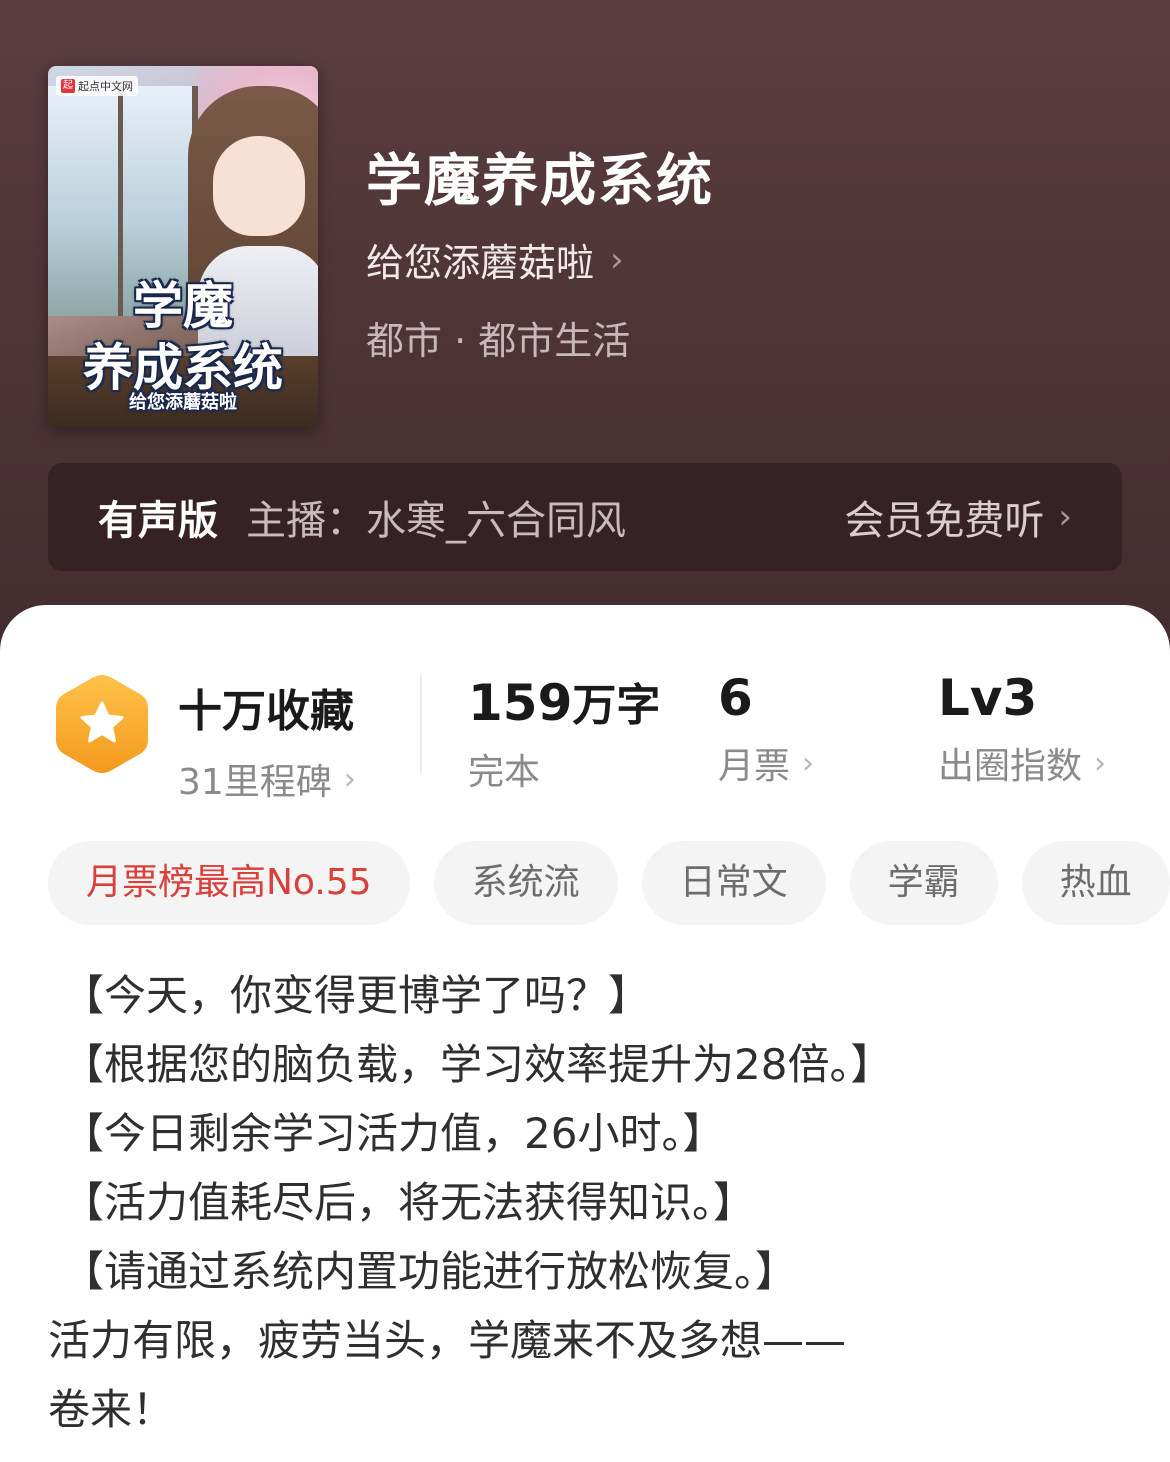 The height and width of the screenshot is (1462, 1170). I want to click on synopsis-line: 卷来！, so click(111, 1409).